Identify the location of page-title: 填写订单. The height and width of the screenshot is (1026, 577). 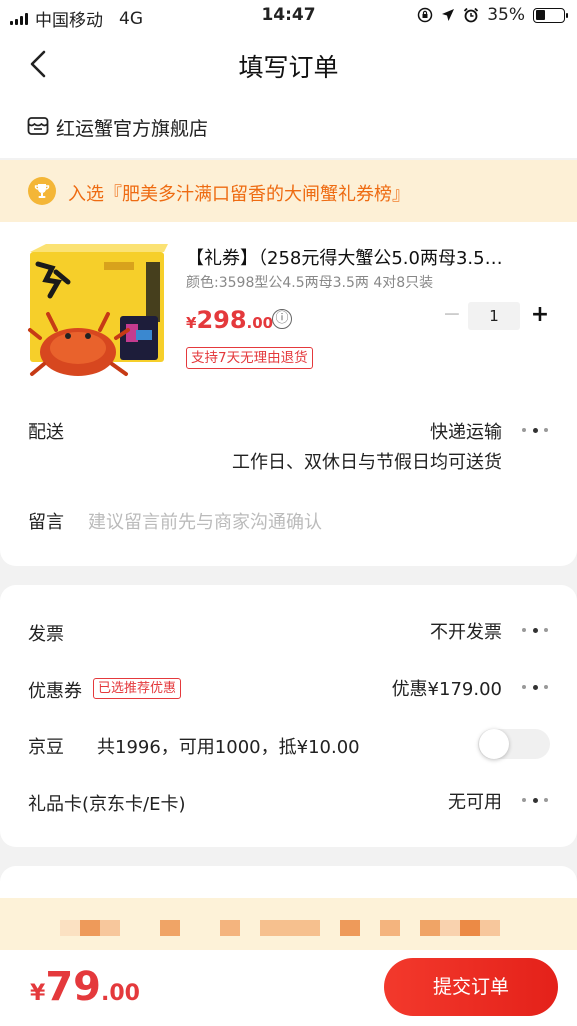
(288, 67).